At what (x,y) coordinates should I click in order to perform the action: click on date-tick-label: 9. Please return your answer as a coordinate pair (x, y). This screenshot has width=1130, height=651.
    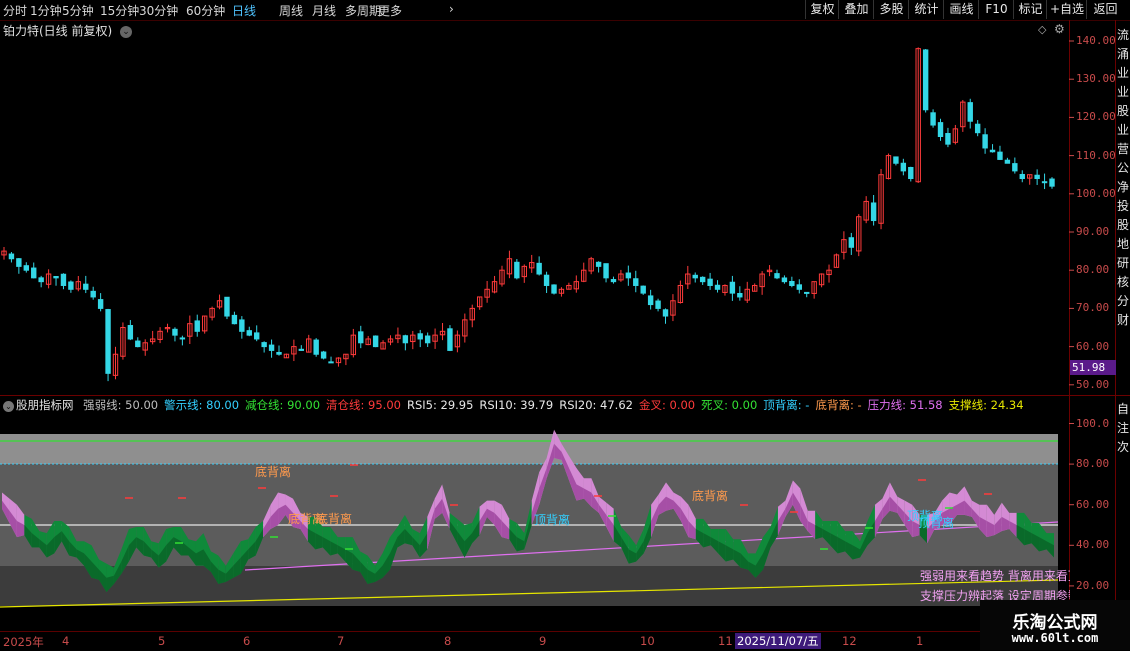
    Looking at the image, I should click on (543, 641).